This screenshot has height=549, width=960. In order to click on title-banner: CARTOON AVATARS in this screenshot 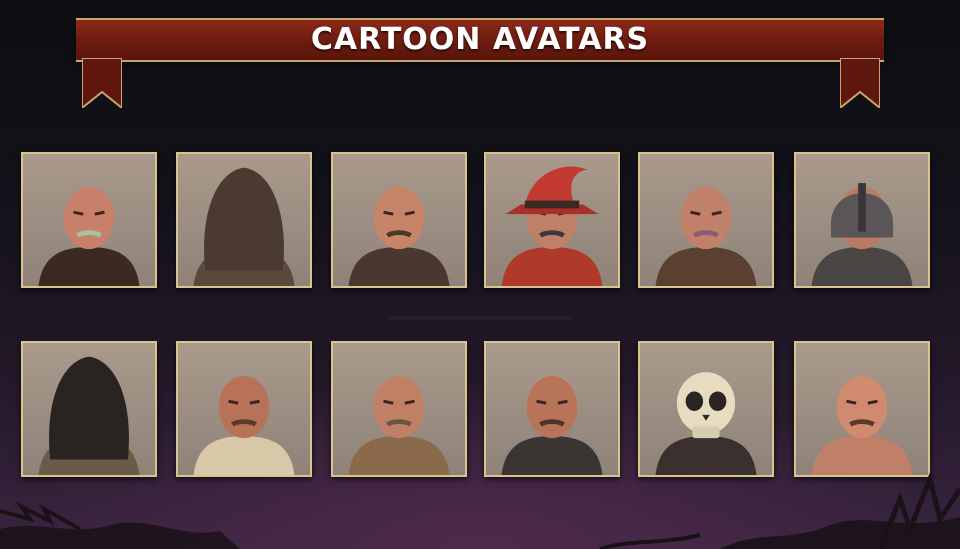, I will do `click(480, 40)`.